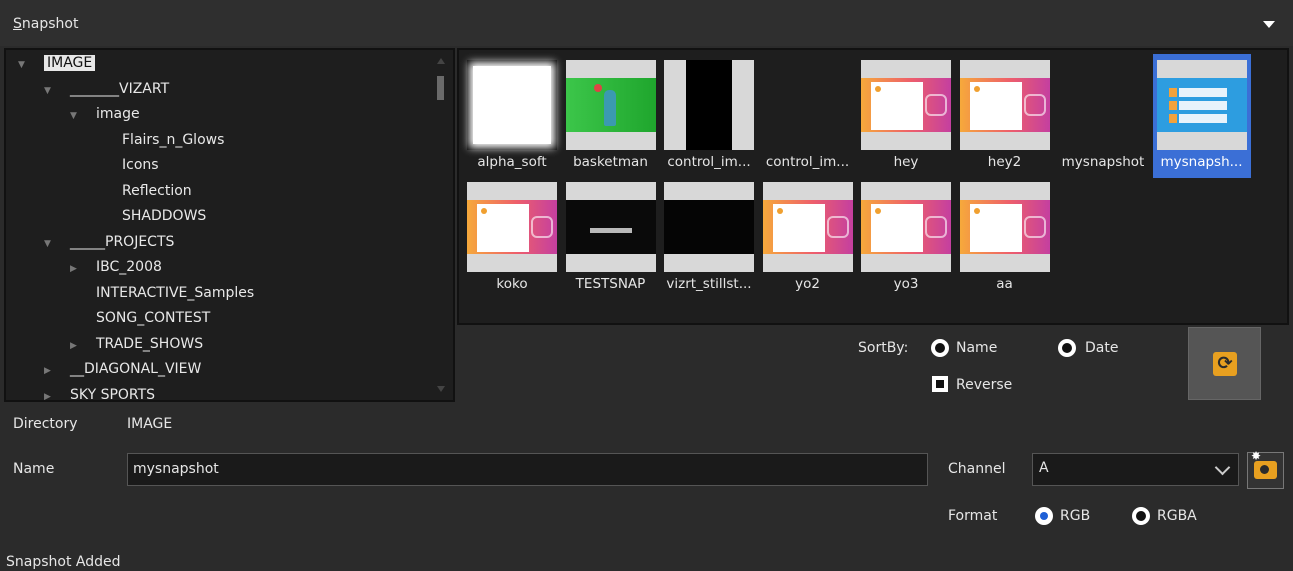 The image size is (1293, 571). I want to click on thumbnail-item: TESTSNAP, so click(611, 238).